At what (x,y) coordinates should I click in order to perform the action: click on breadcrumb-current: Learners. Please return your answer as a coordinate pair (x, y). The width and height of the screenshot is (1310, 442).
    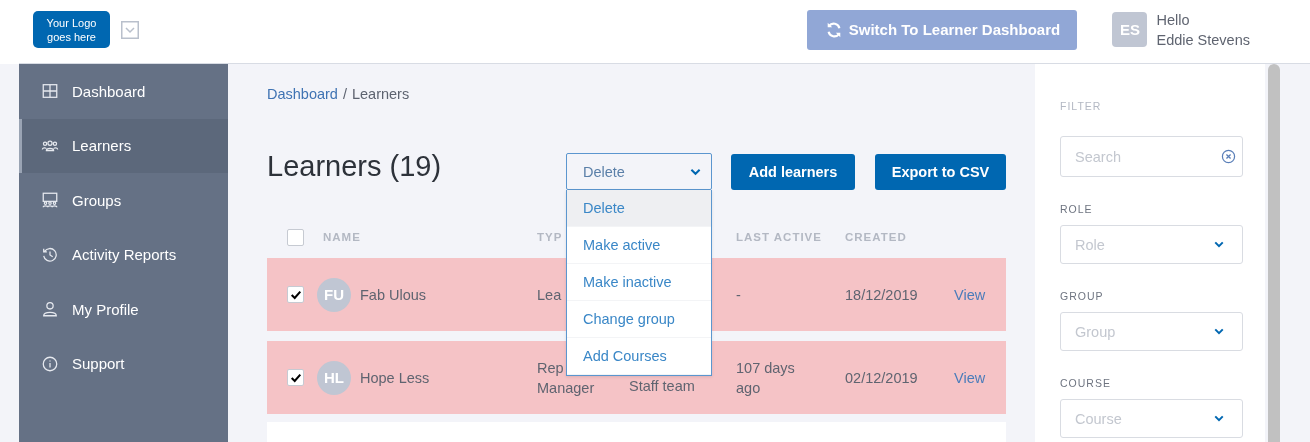
    Looking at the image, I should click on (380, 94).